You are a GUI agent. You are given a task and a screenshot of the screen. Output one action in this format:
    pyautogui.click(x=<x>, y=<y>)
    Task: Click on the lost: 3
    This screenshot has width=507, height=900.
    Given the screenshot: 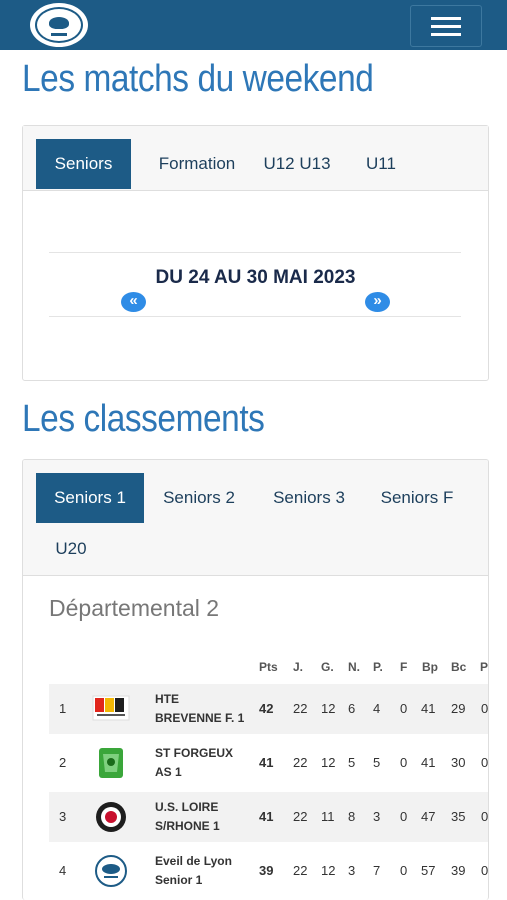 What is the action you would take?
    pyautogui.click(x=377, y=816)
    